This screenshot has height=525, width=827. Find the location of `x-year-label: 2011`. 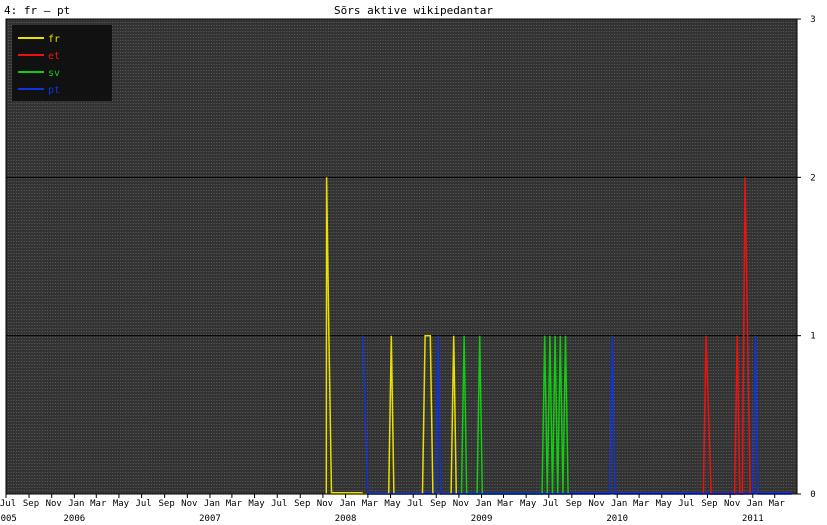

x-year-label: 2011 is located at coordinates (753, 519).